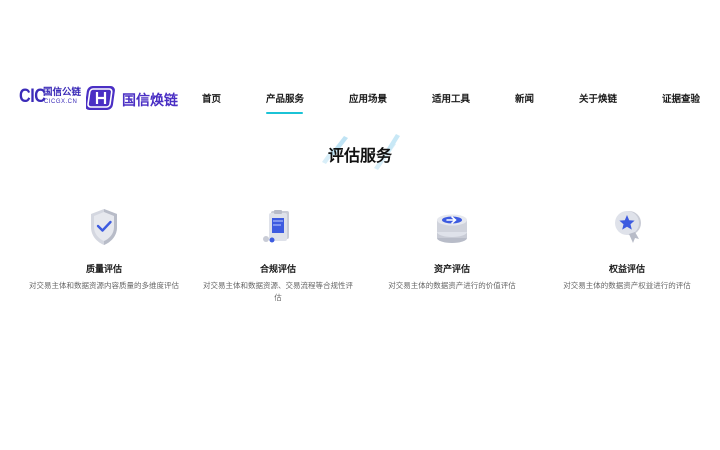 The width and height of the screenshot is (720, 450). Describe the element at coordinates (627, 260) in the screenshot. I see `service-card-rights: 权益评估 对交易主体的数据资产权益进行的评估` at that location.